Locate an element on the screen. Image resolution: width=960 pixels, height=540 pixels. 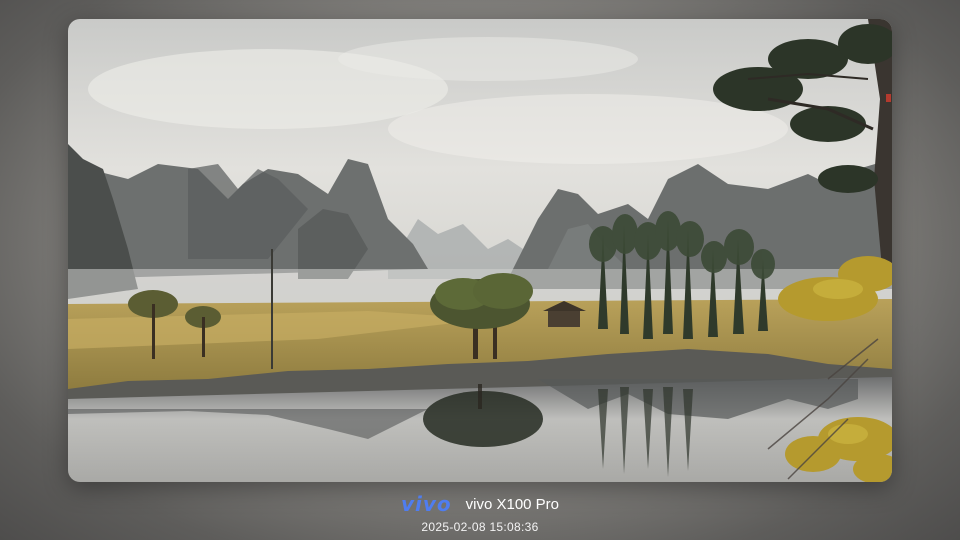
capture-timestamp: 2025-02-08 15:08:36 is located at coordinates (480, 527).